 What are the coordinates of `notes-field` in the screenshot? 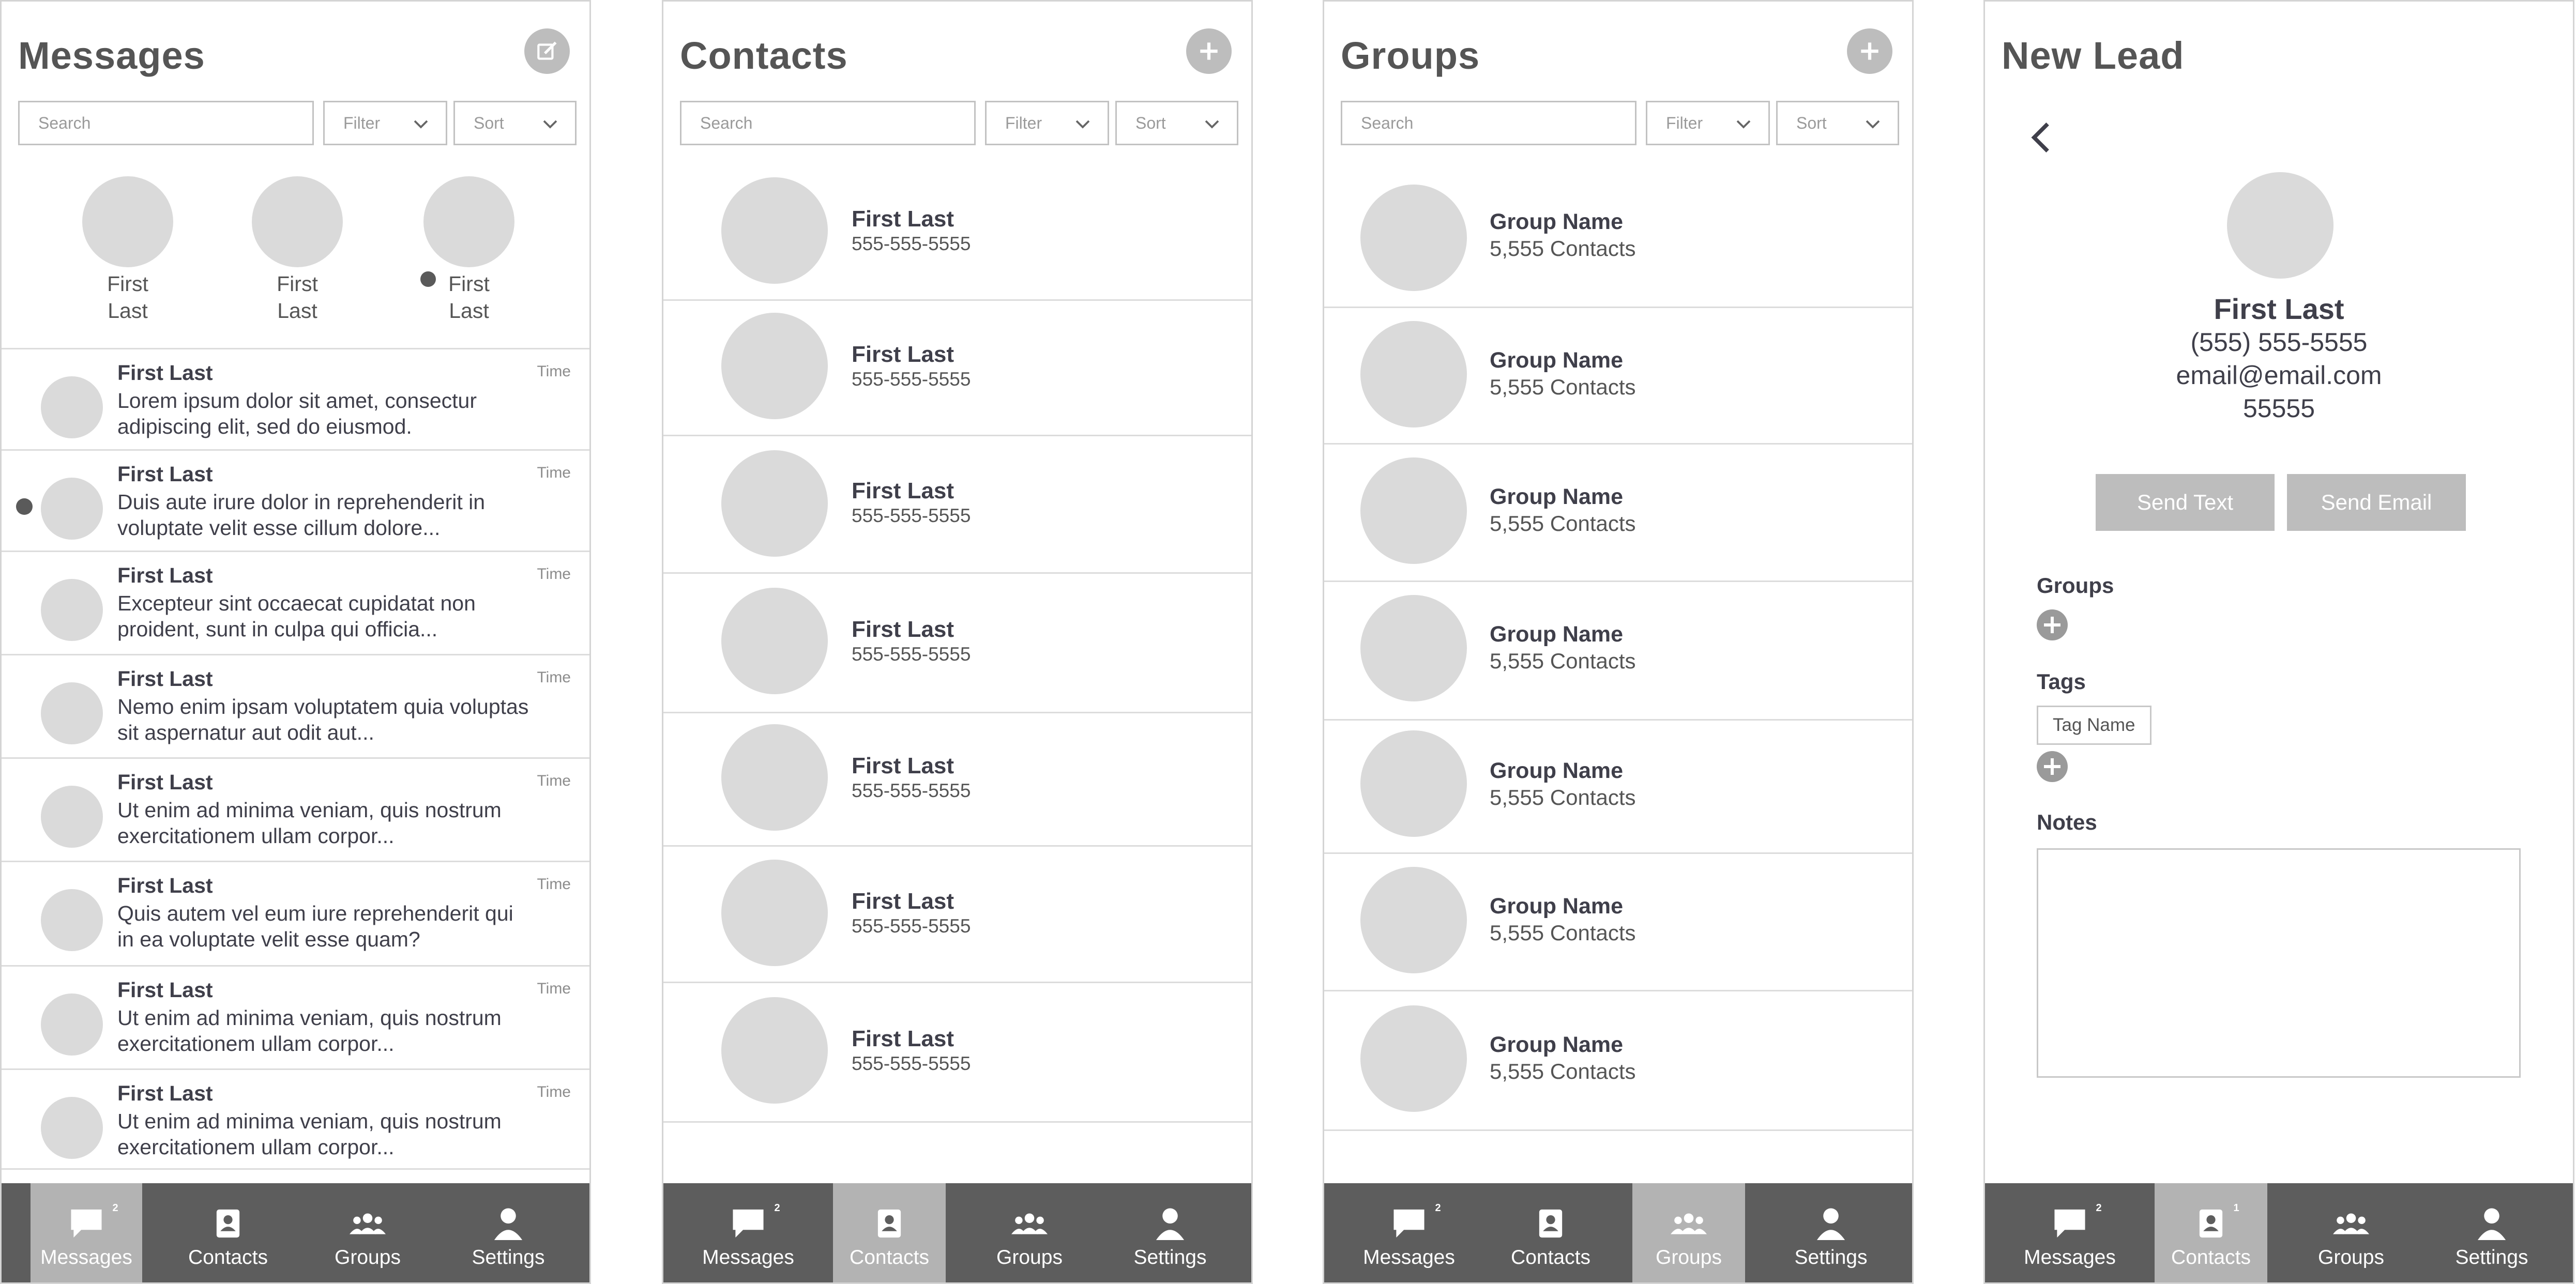 It's located at (2279, 963).